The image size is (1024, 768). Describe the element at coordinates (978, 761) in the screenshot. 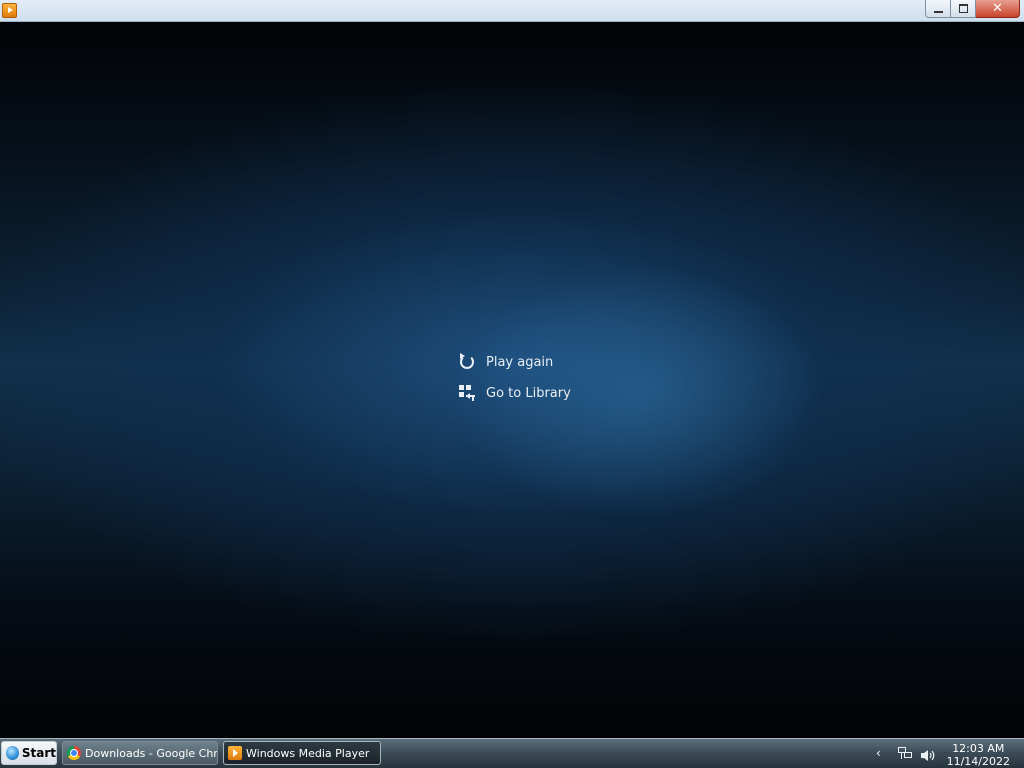

I see `clock-date: 11/14/2022` at that location.